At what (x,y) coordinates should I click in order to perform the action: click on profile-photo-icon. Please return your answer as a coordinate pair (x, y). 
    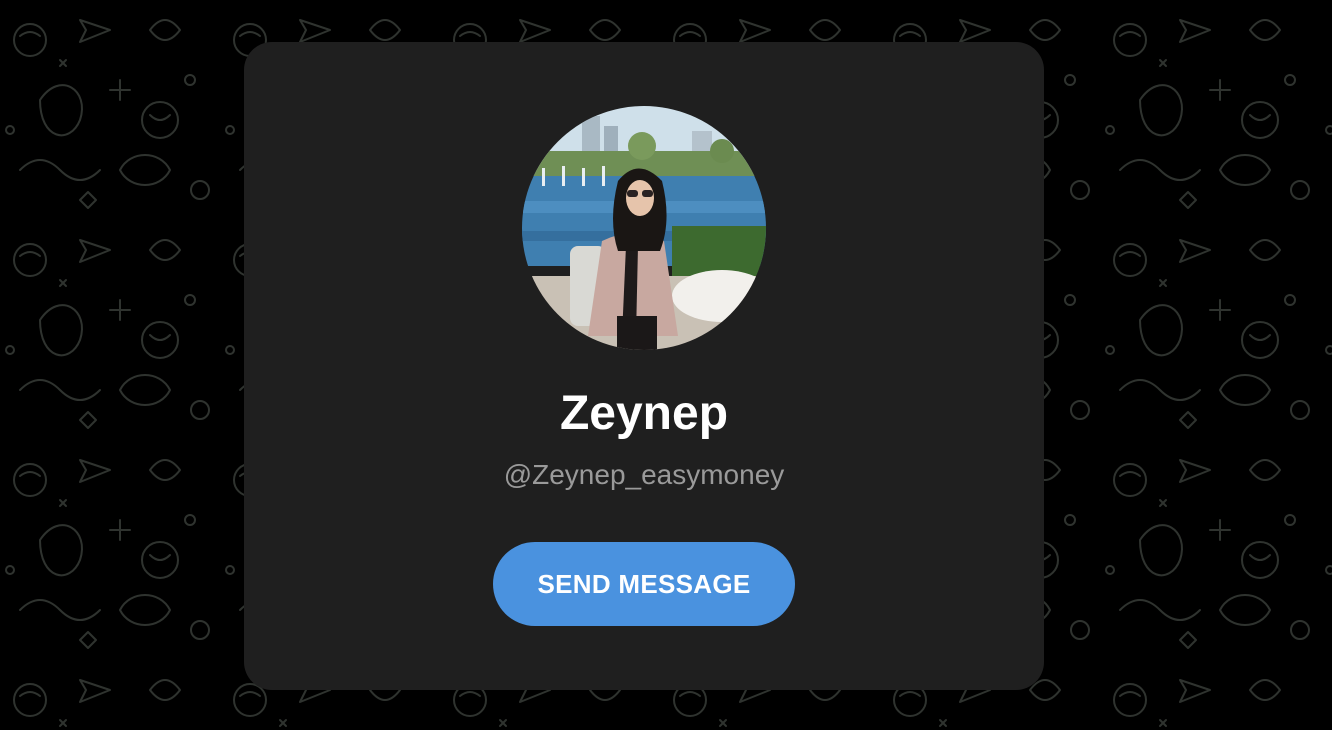
    Looking at the image, I should click on (644, 228).